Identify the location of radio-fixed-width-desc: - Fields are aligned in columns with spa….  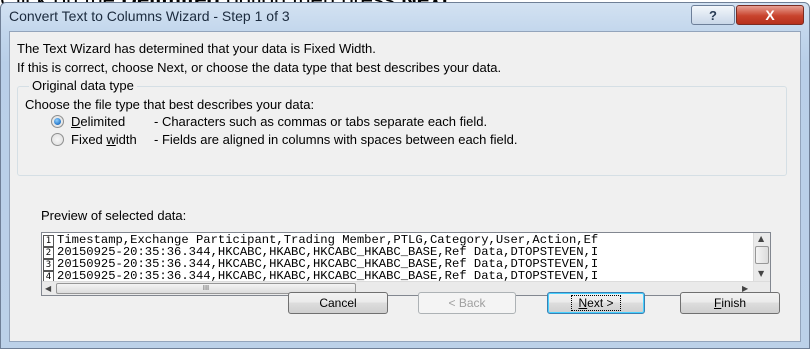
(336, 139).